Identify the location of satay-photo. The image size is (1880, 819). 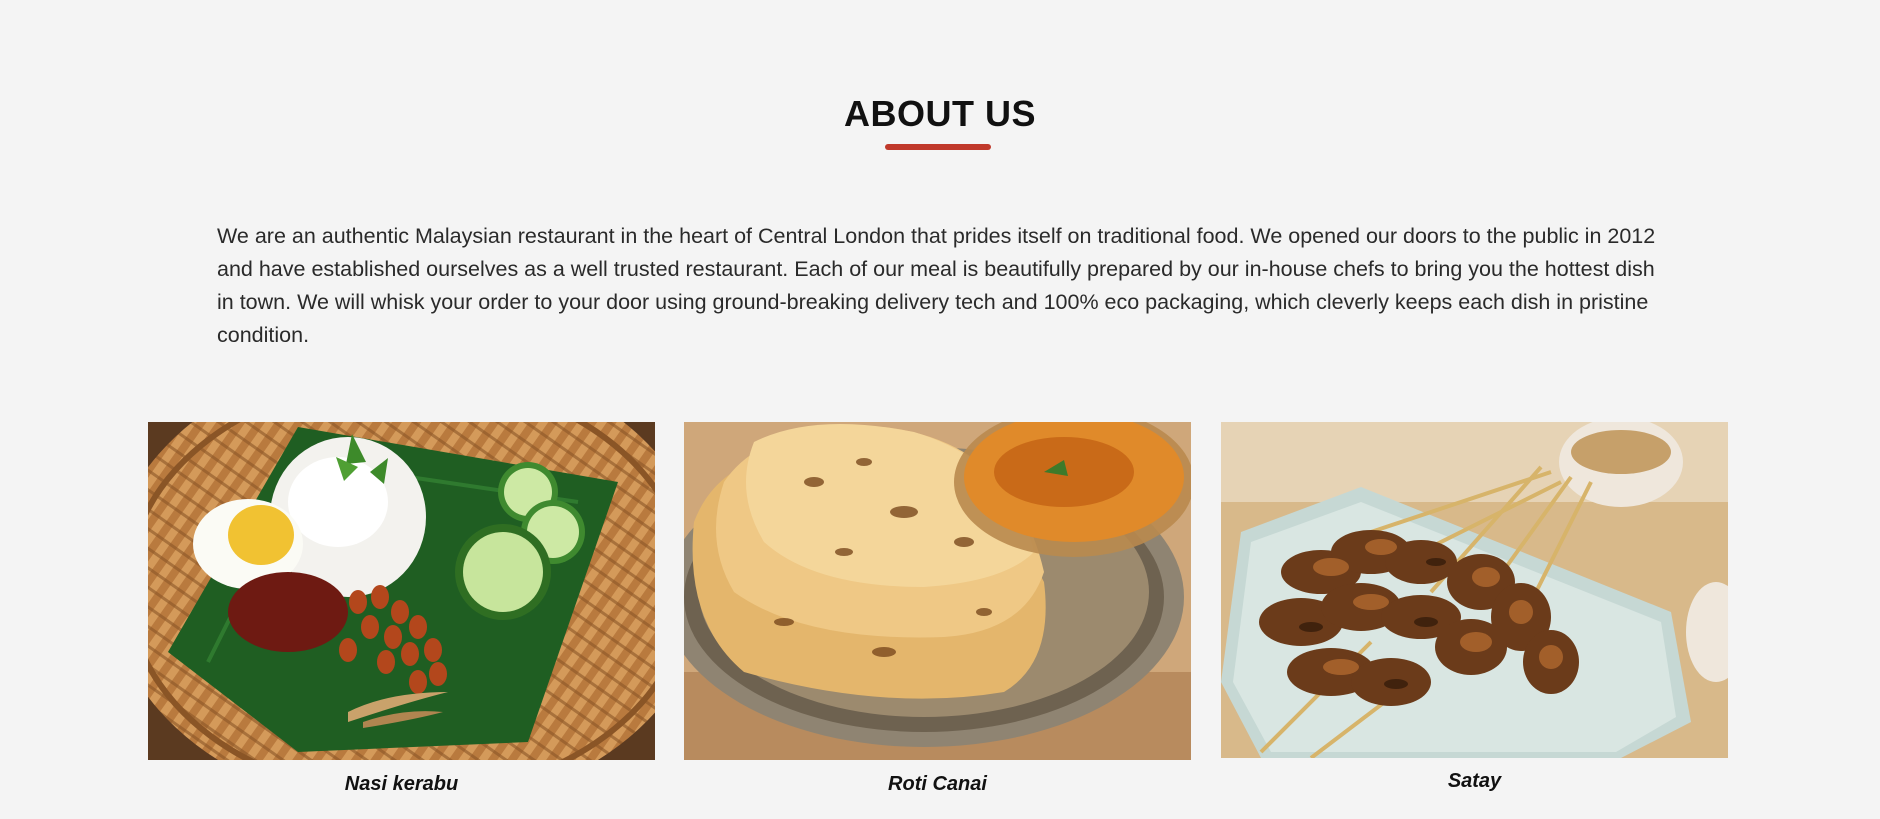
(1474, 590).